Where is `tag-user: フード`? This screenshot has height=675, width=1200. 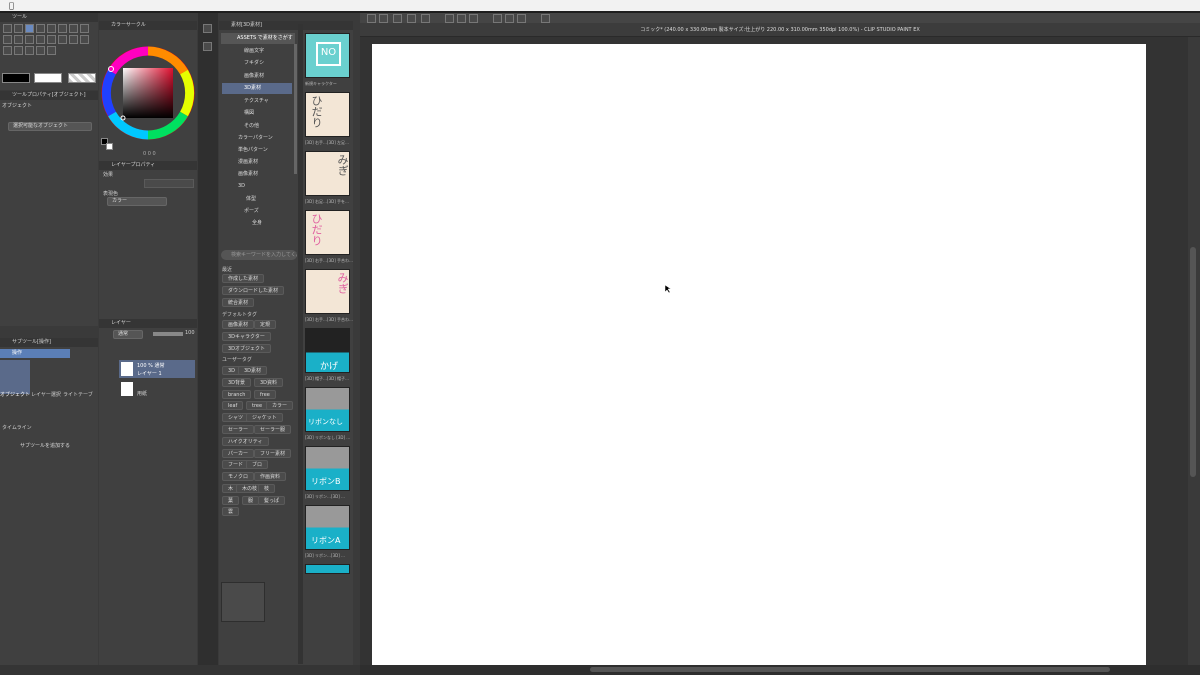 tag-user: フード is located at coordinates (236, 464).